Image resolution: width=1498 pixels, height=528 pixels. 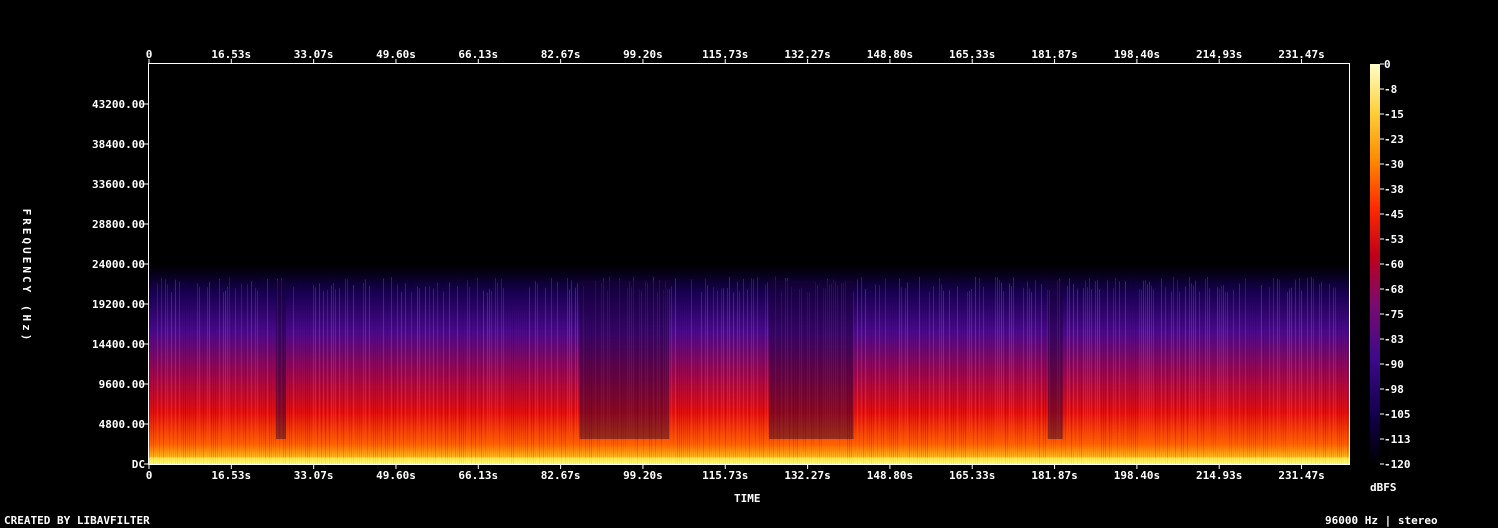 What do you see at coordinates (890, 54) in the screenshot?
I see `x-tick-label-top: 148.80s` at bounding box center [890, 54].